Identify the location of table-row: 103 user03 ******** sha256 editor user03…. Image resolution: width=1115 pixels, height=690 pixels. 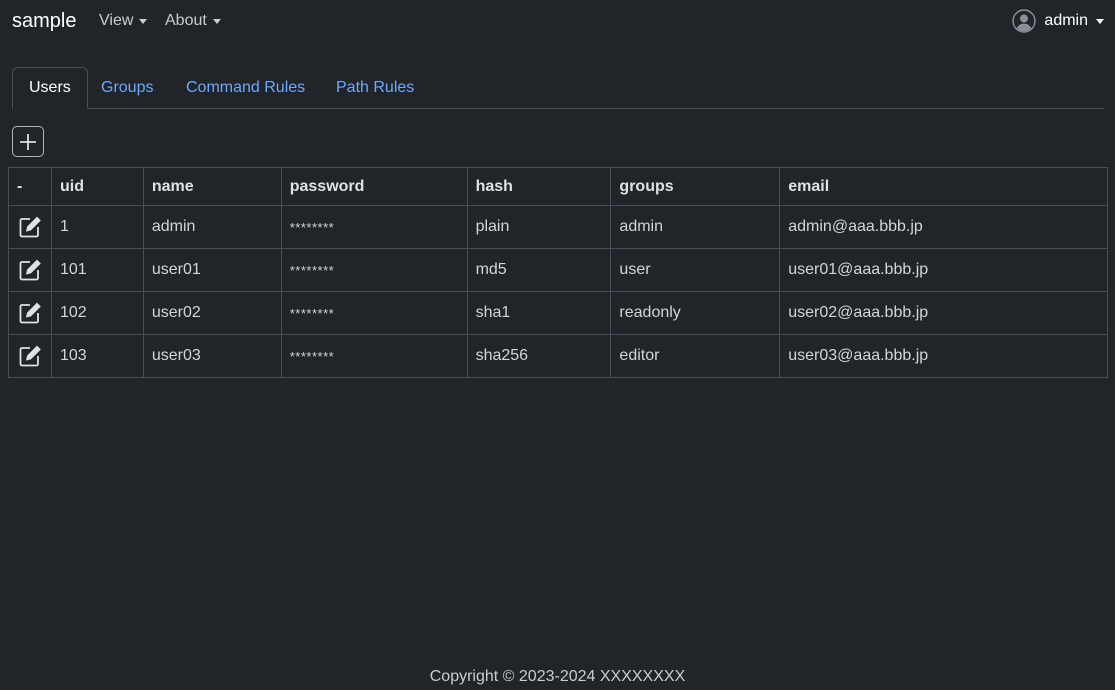
(558, 356).